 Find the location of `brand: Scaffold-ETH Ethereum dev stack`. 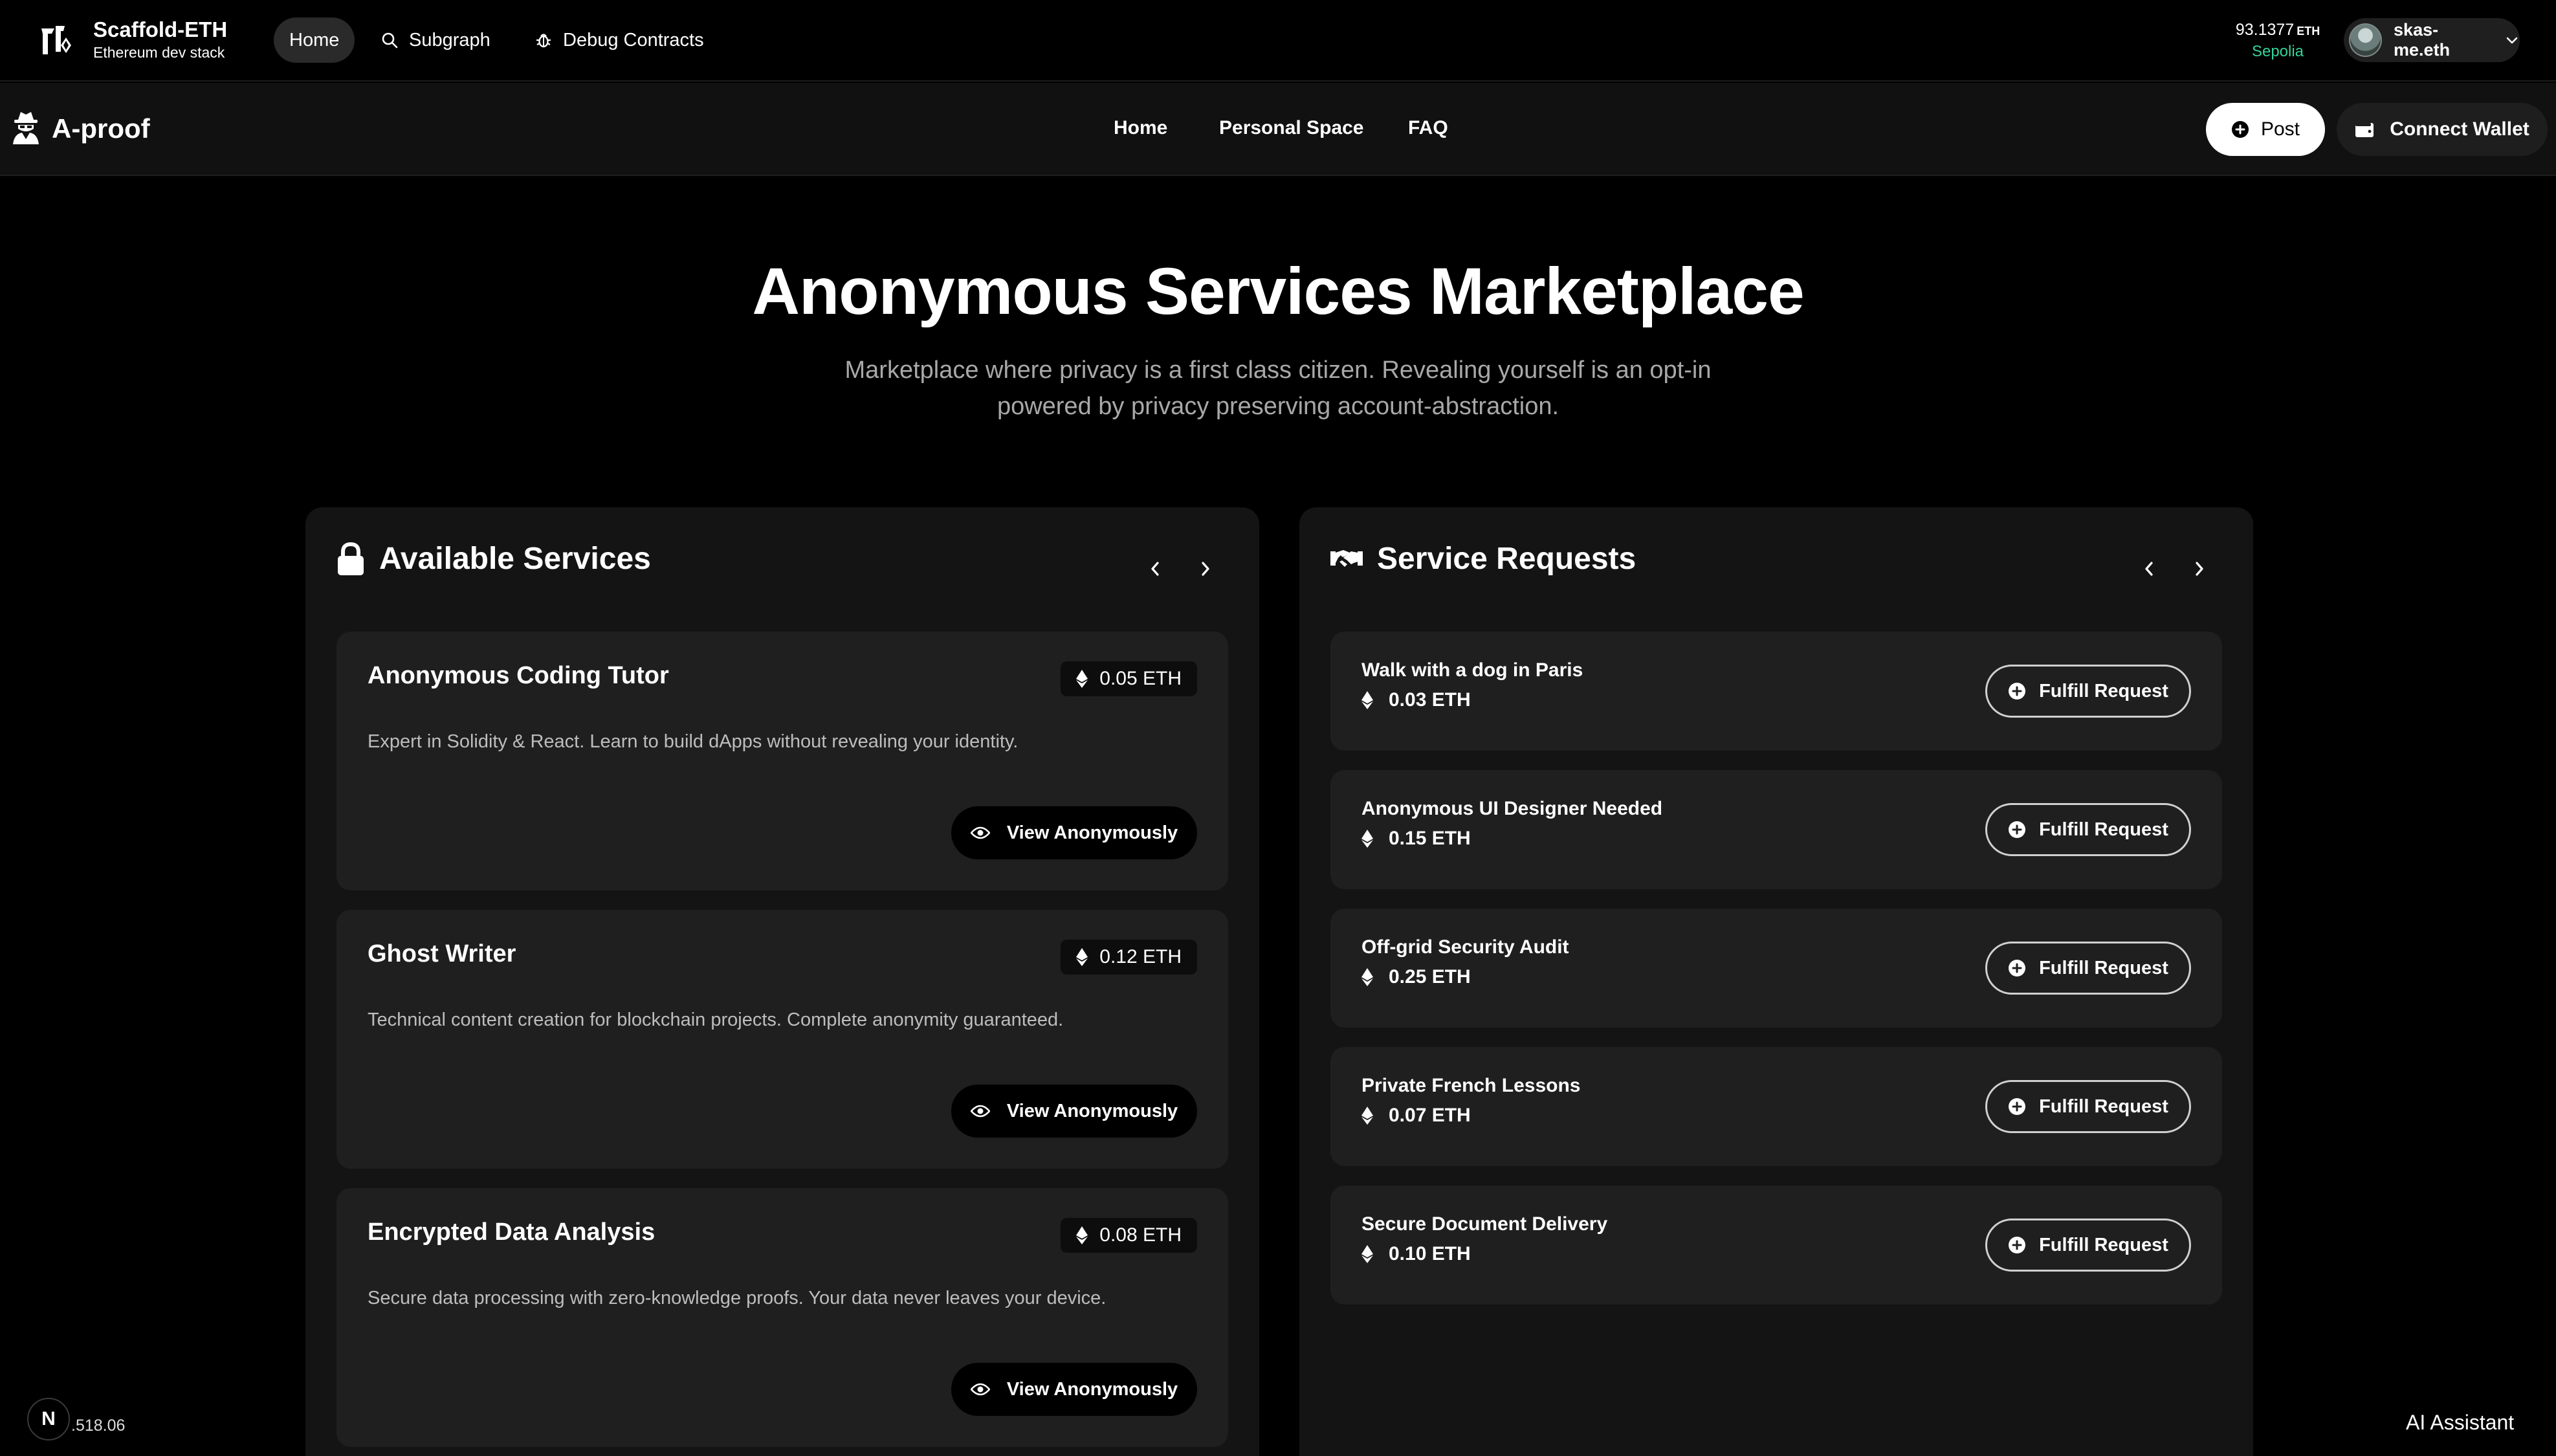

brand: Scaffold-ETH Ethereum dev stack is located at coordinates (160, 39).